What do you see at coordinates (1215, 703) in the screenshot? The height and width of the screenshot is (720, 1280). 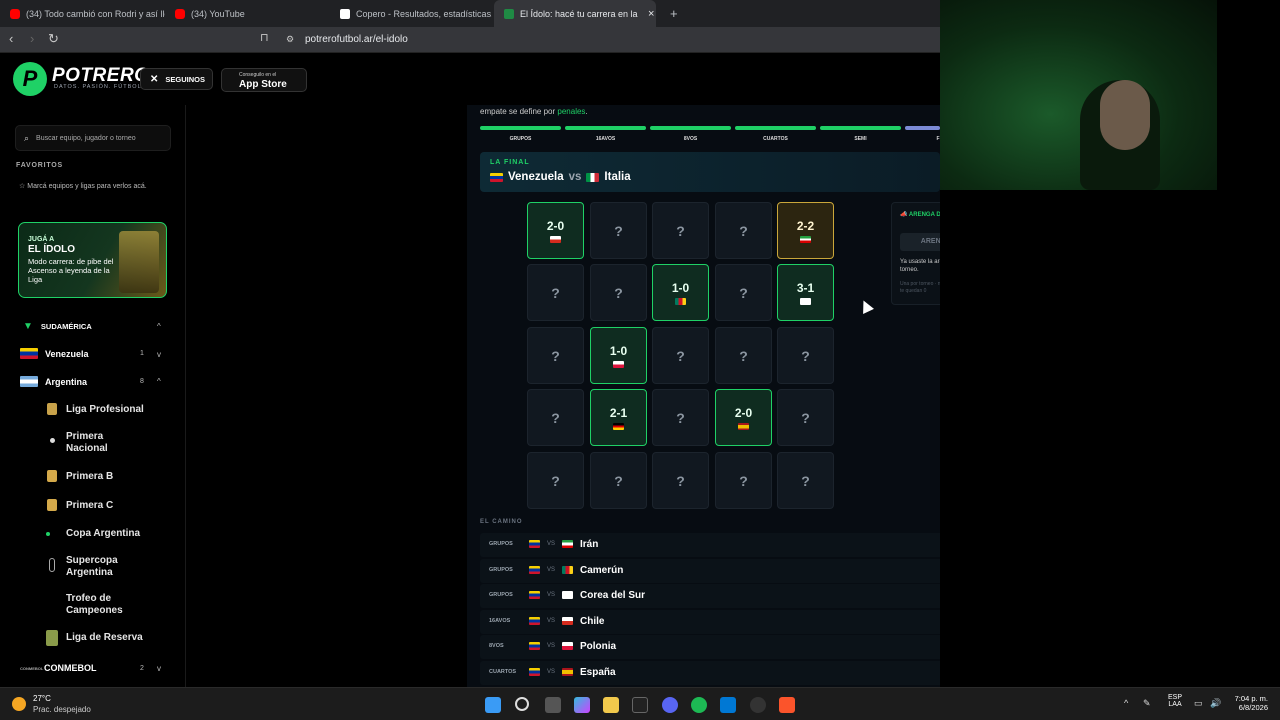 I see `volume-icon: 🔊` at bounding box center [1215, 703].